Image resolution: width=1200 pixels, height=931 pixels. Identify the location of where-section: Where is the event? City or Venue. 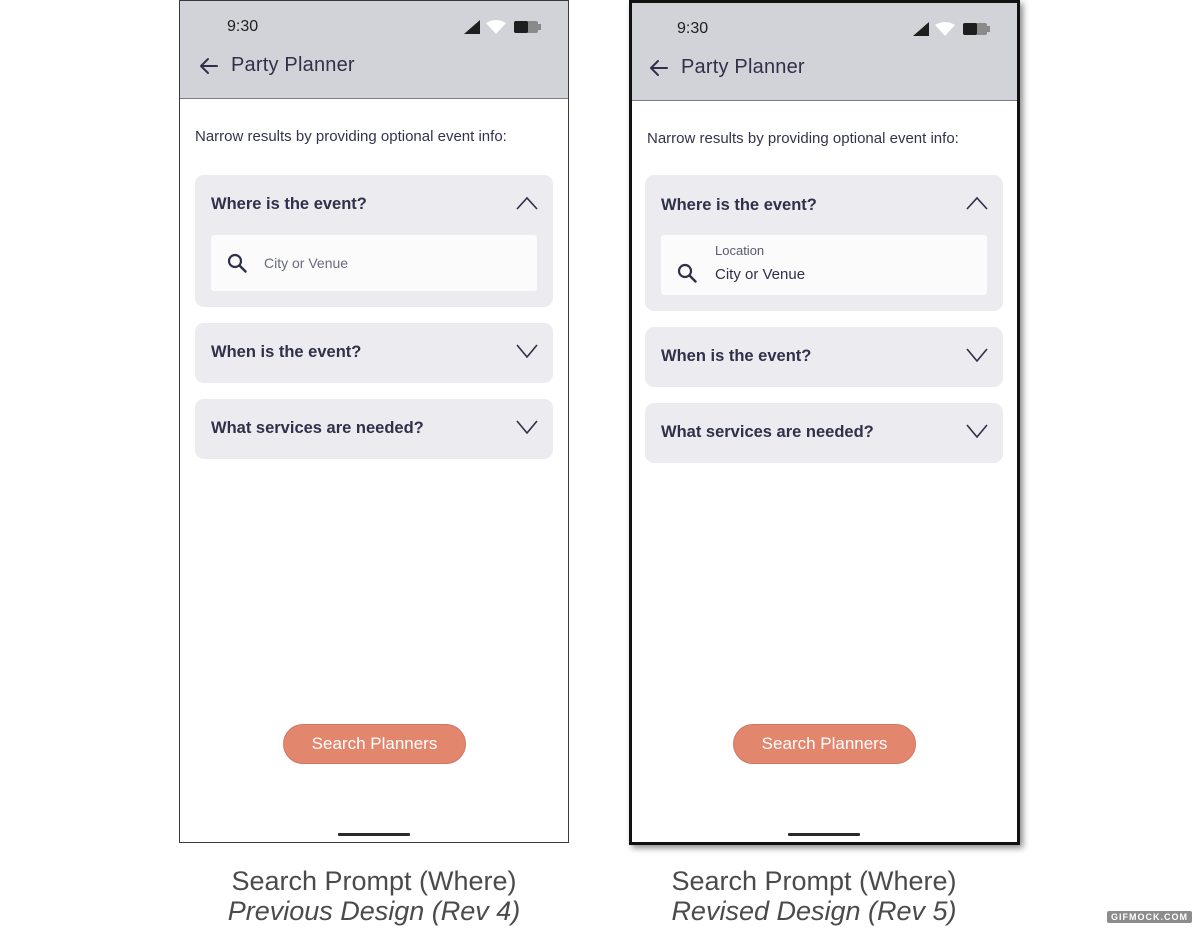
(374, 241).